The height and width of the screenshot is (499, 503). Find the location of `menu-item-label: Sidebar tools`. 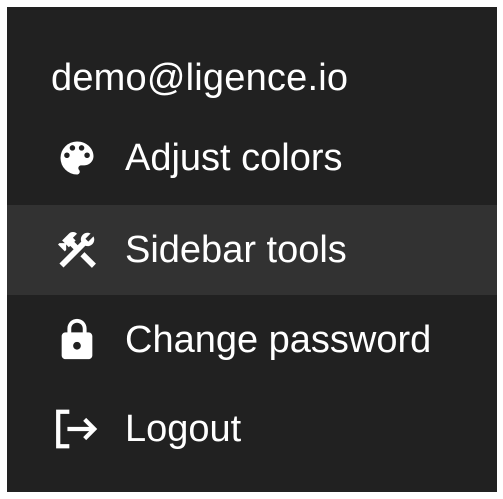

menu-item-label: Sidebar tools is located at coordinates (236, 250).